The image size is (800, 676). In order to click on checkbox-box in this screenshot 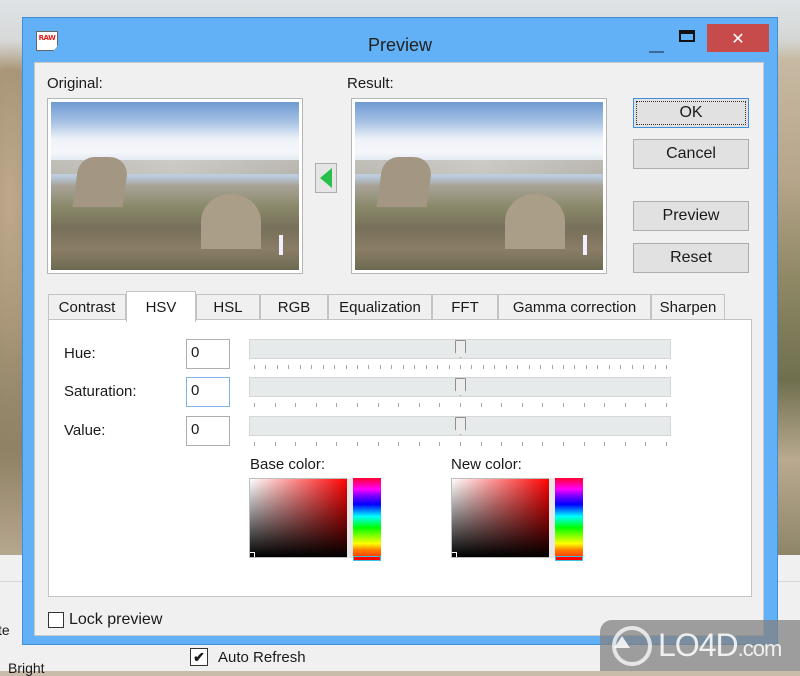, I will do `click(56, 620)`.